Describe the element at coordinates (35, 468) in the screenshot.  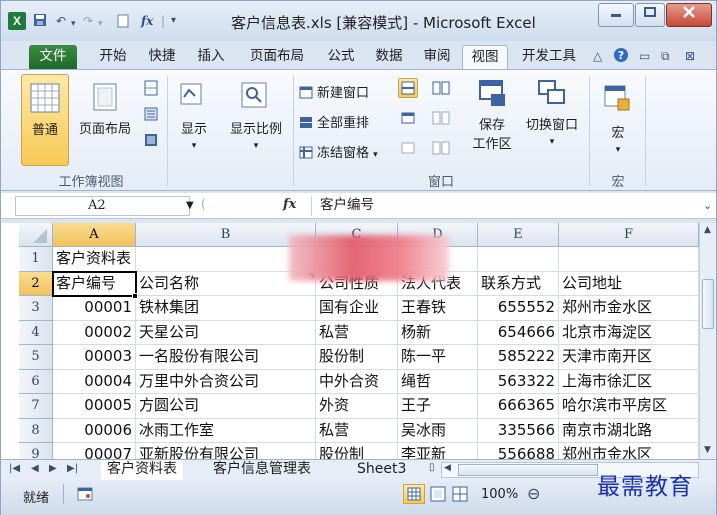
I see `prev-sheet-icon: ◀` at that location.